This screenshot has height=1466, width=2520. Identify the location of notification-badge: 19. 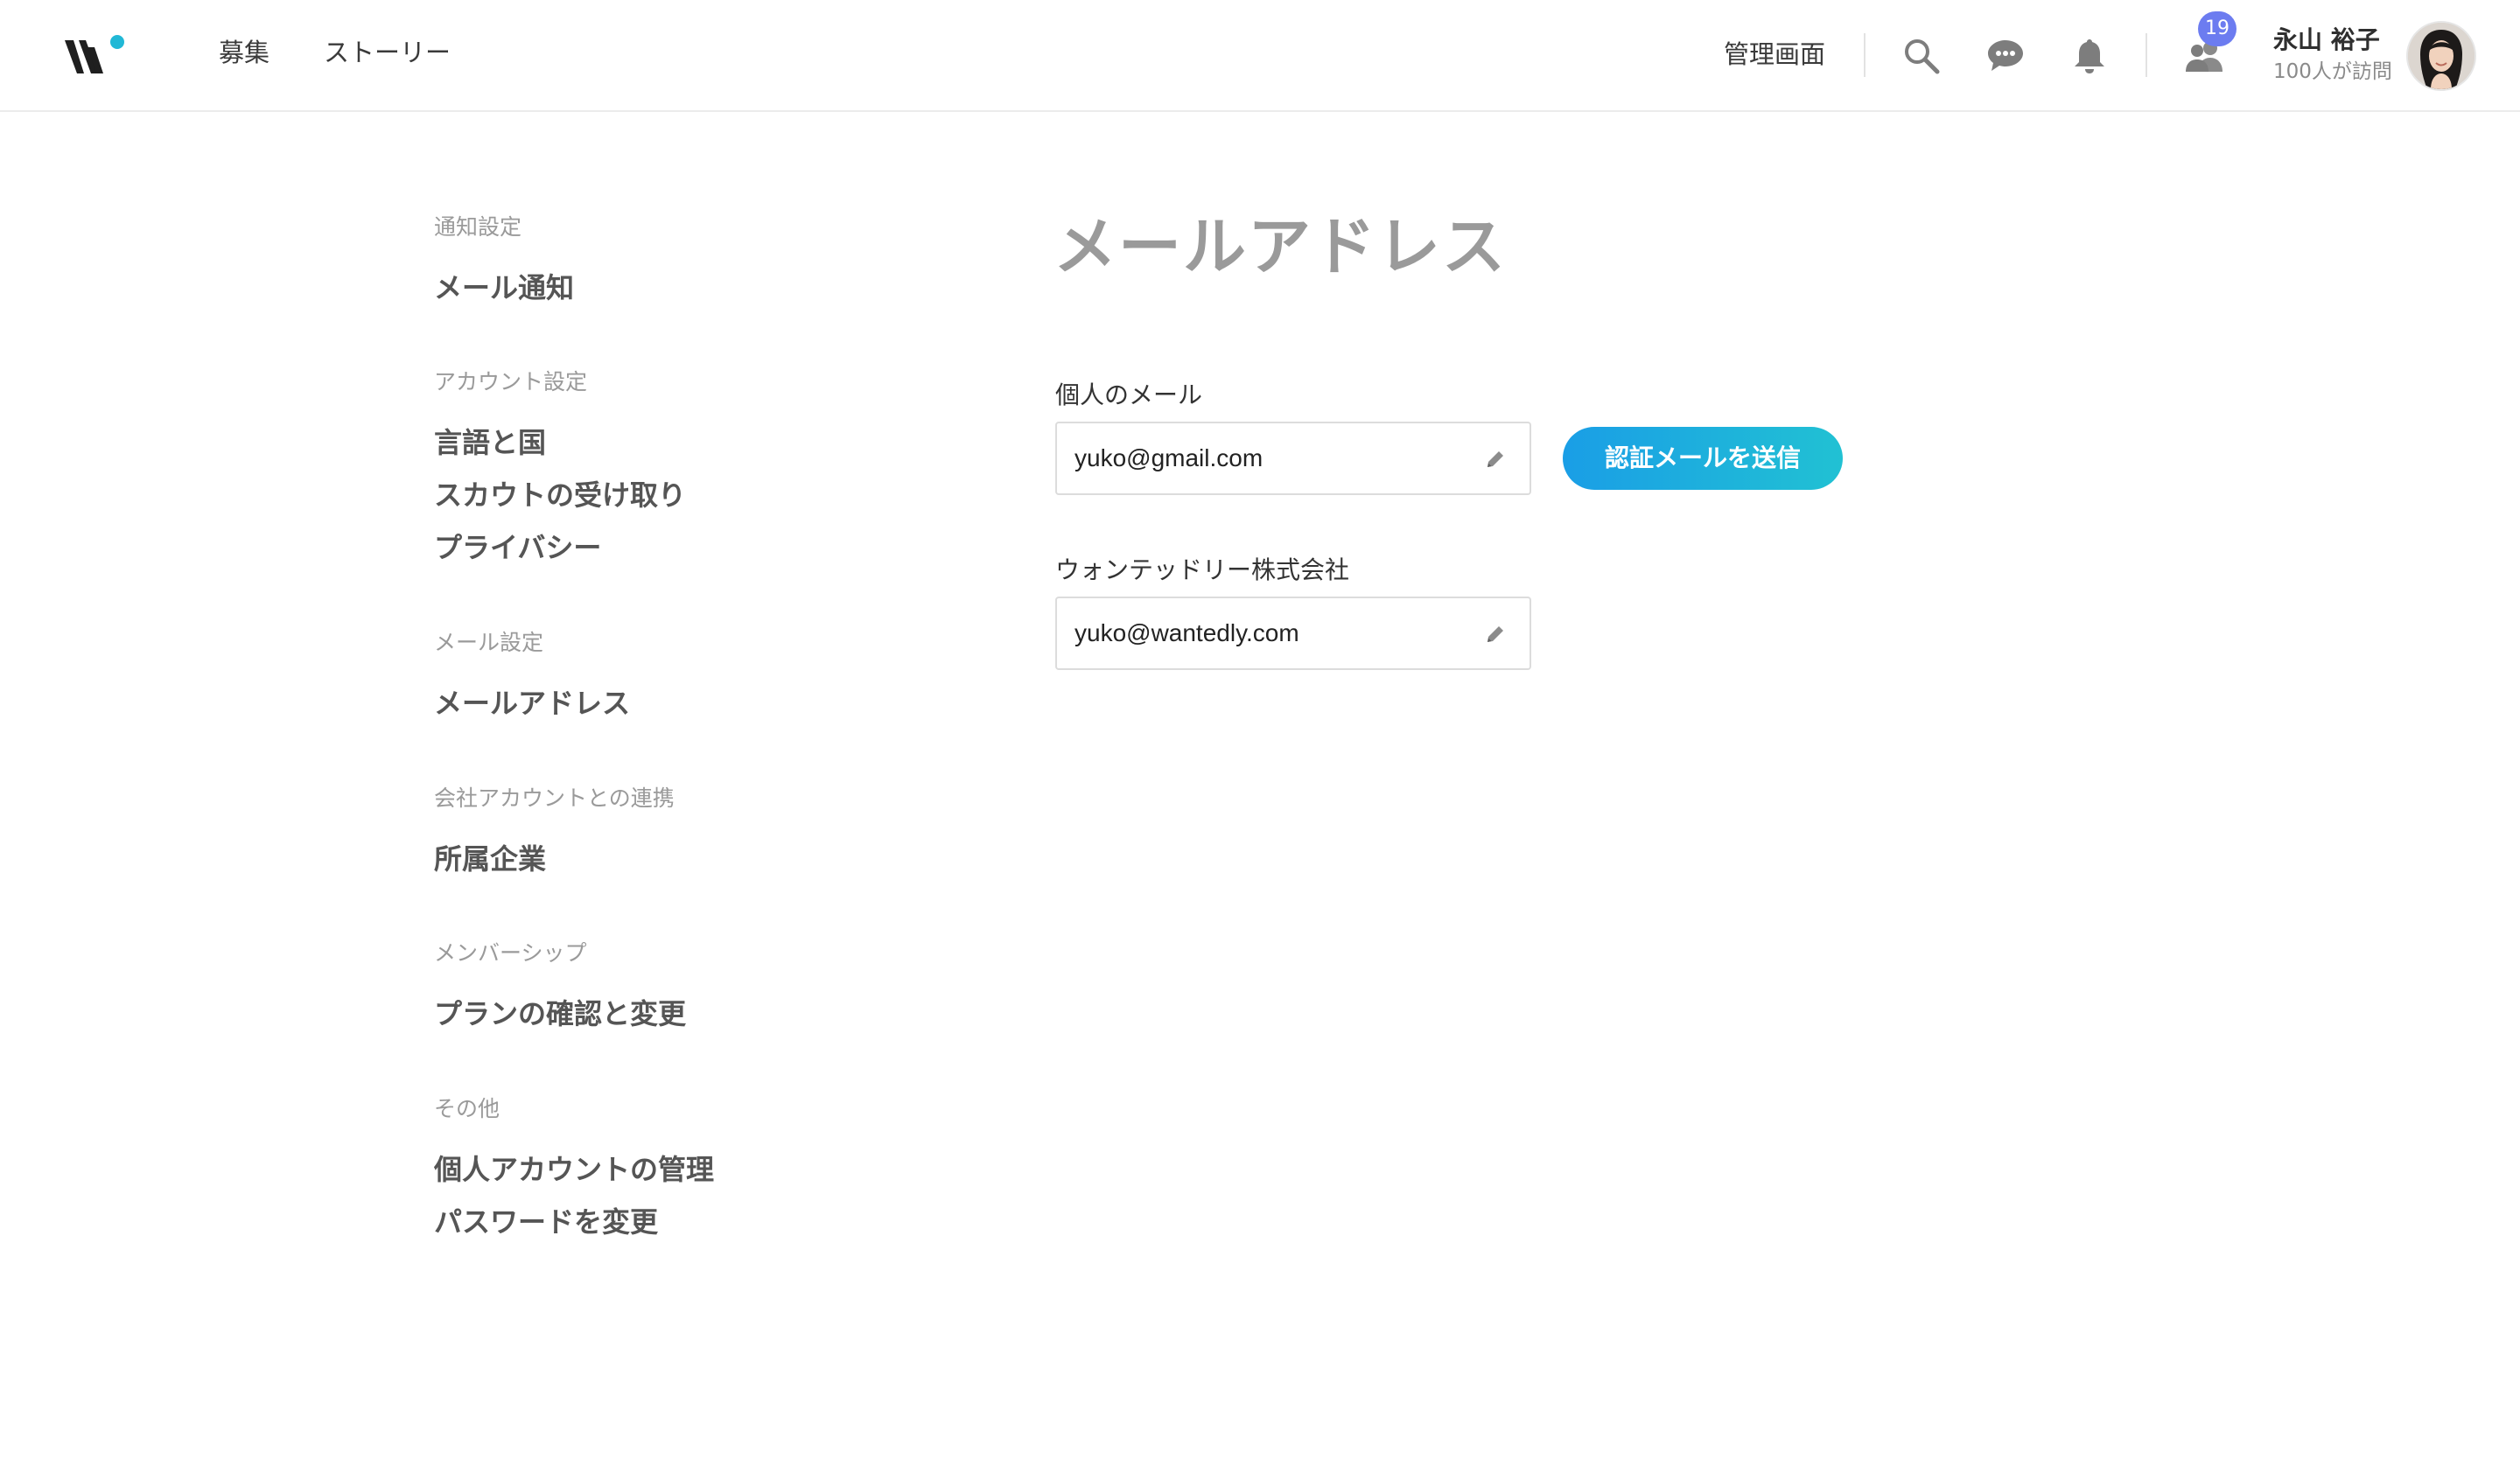
(2217, 29).